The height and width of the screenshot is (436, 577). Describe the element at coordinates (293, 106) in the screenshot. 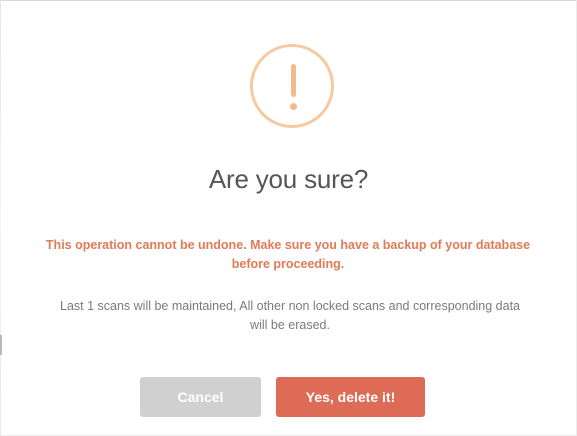

I see `exclamation-dot` at that location.